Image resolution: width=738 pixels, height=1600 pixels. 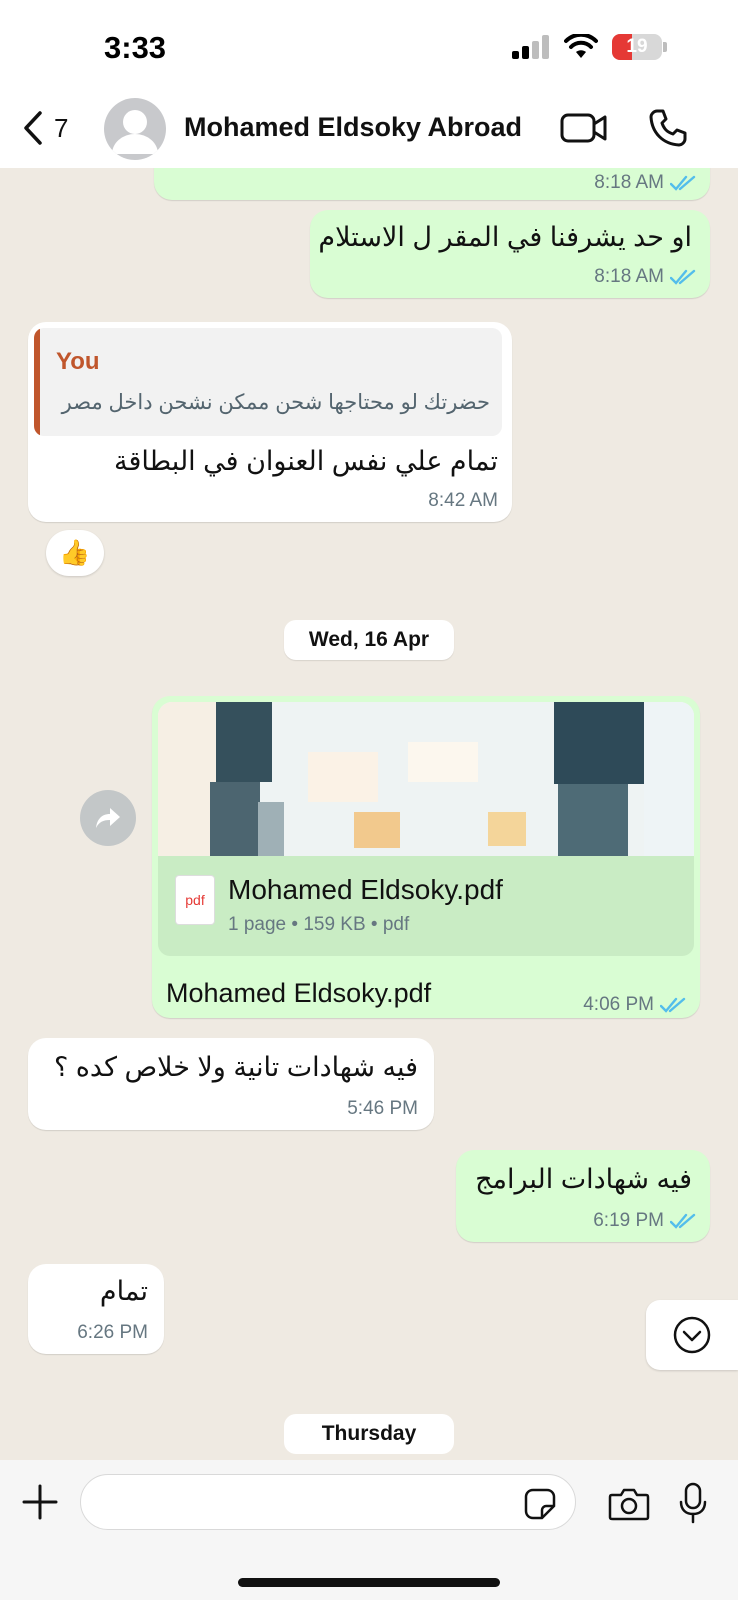 I want to click on phone-icon, so click(x=668, y=128).